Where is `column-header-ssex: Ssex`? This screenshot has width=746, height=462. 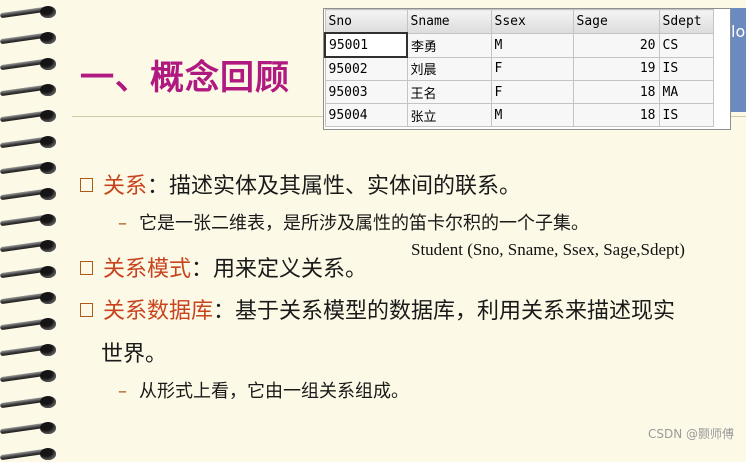 column-header-ssex: Ssex is located at coordinates (532, 21).